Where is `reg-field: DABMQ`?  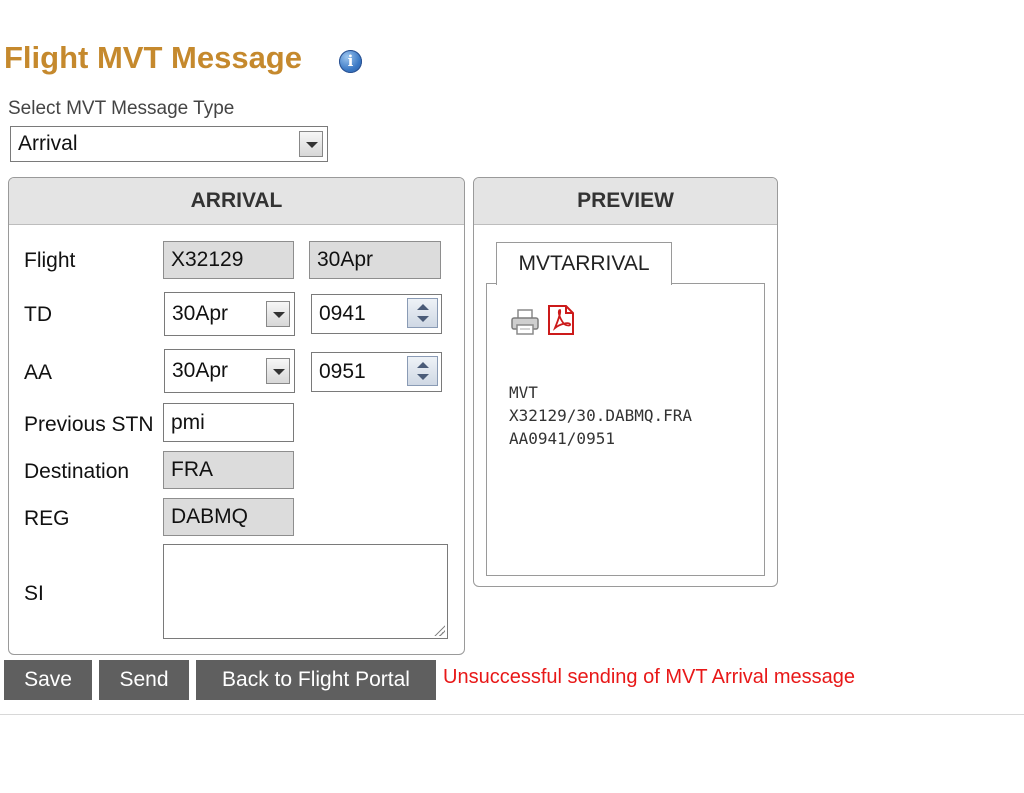 reg-field: DABMQ is located at coordinates (228, 517).